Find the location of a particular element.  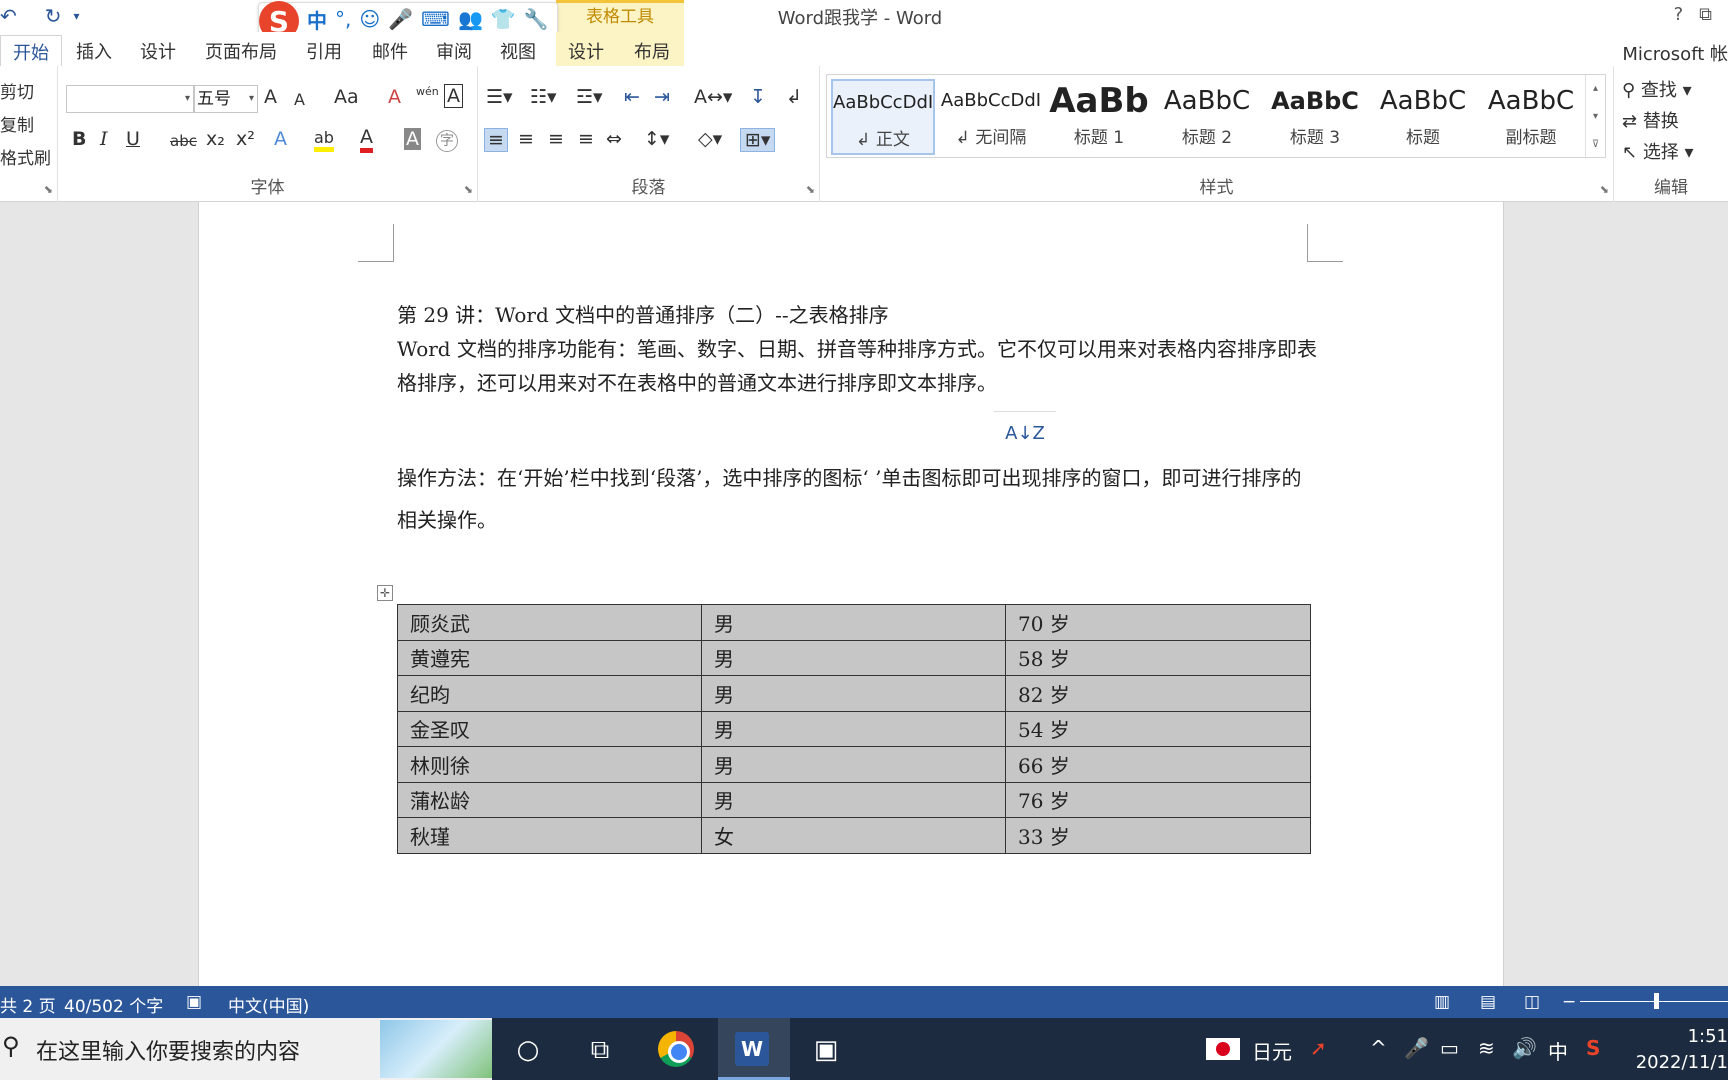

table-cell-age: 66 岁 is located at coordinates (1158, 764).